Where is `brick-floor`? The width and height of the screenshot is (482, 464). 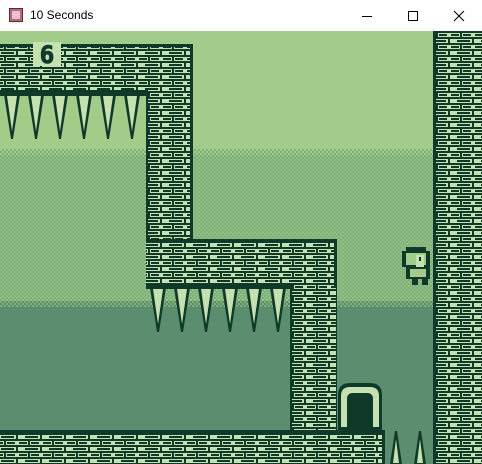 brick-floor is located at coordinates (192, 447).